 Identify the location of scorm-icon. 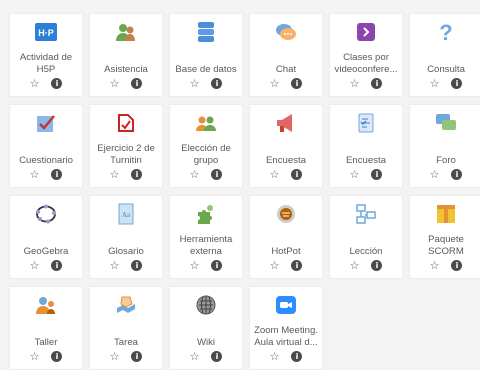
(446, 214).